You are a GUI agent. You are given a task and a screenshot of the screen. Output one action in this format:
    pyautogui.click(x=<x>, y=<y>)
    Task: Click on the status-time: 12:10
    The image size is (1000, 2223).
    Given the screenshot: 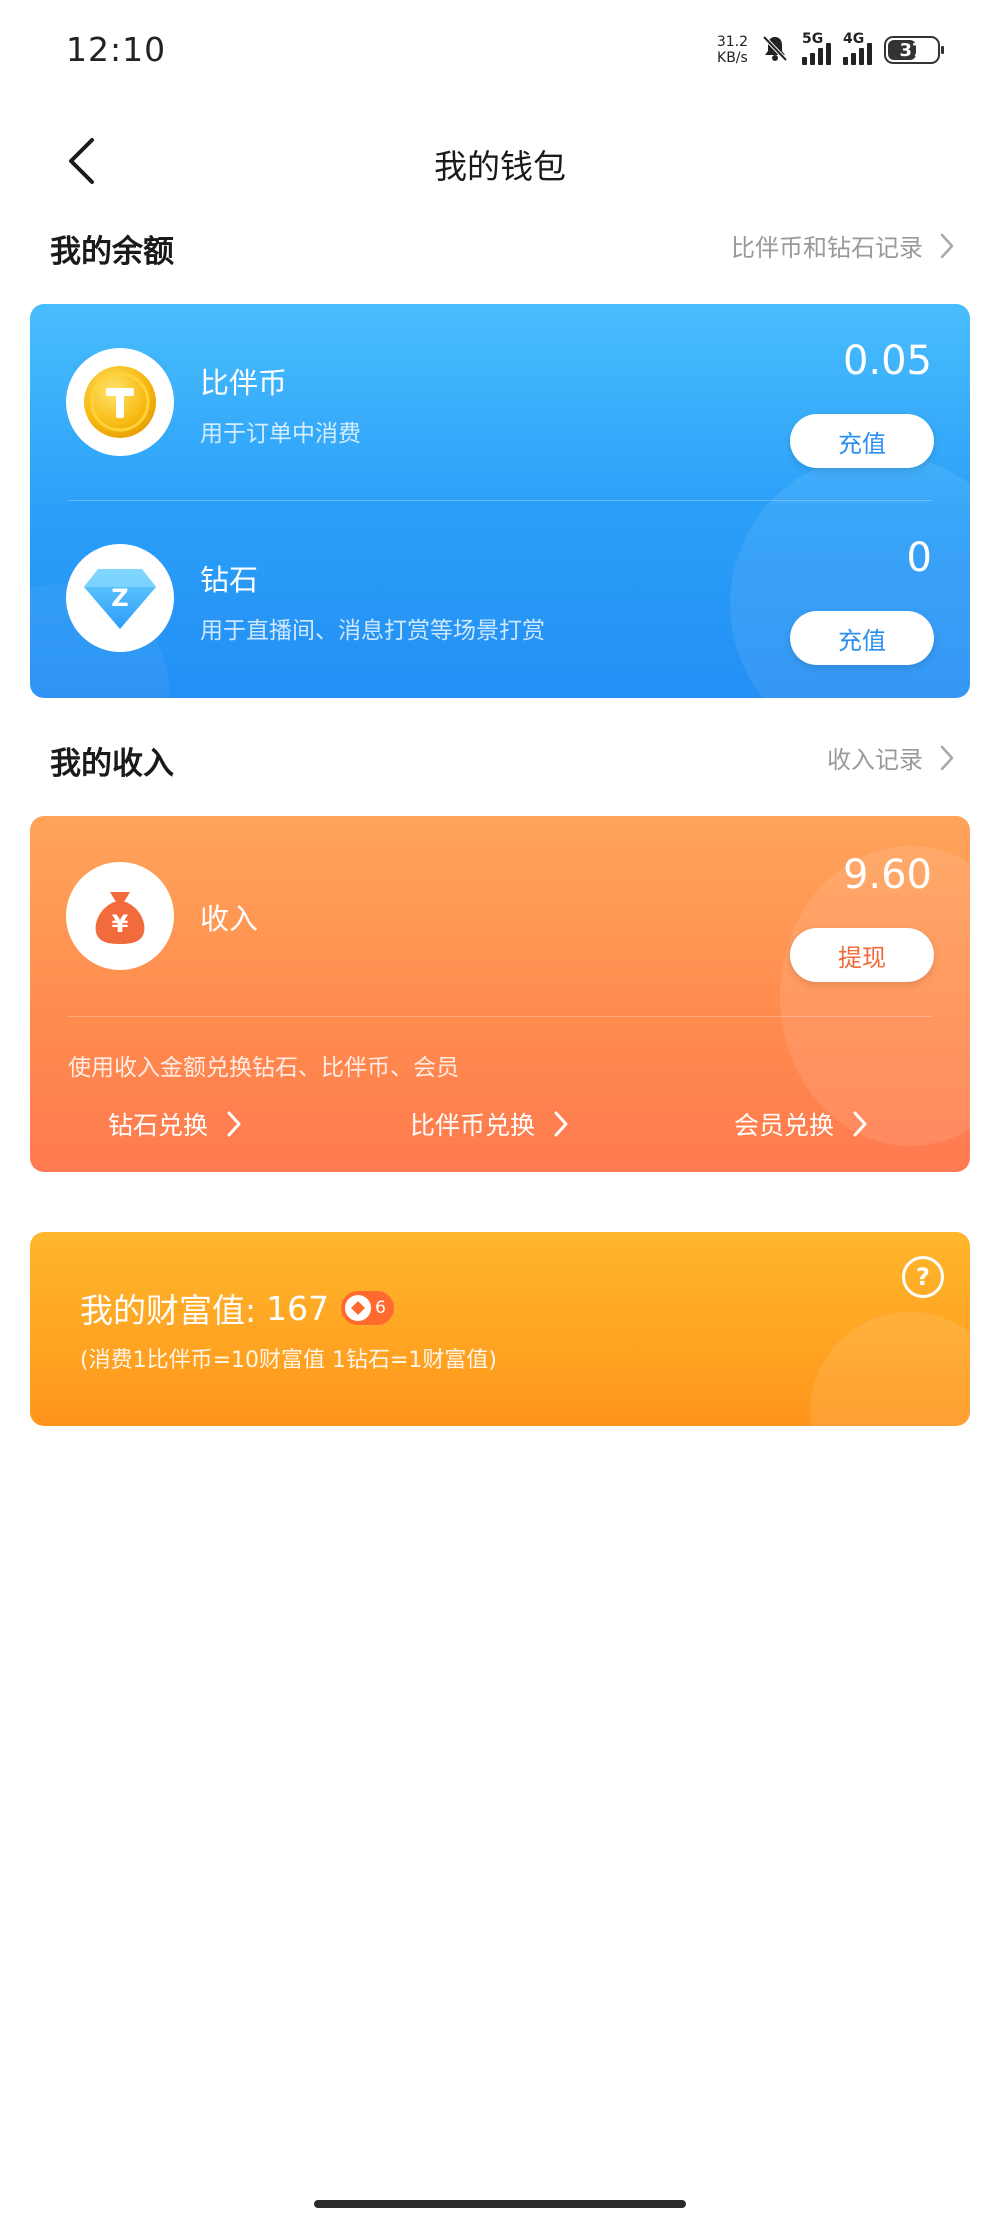 What is the action you would take?
    pyautogui.click(x=116, y=49)
    